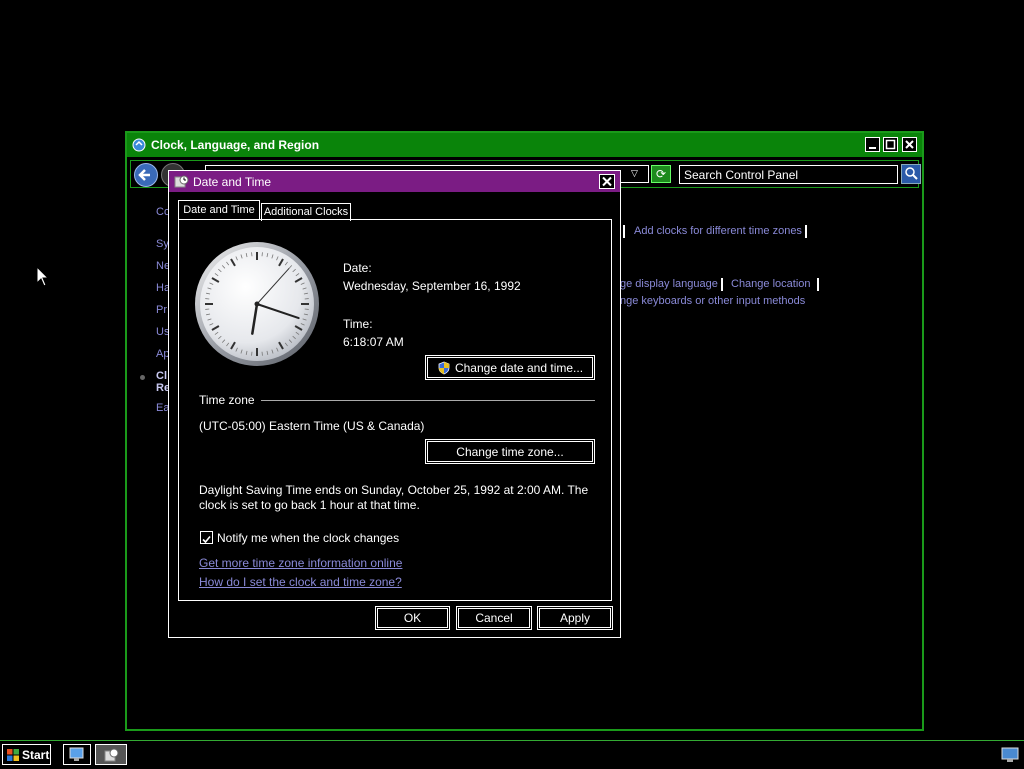 Image resolution: width=1024 pixels, height=769 pixels. I want to click on maximize-button, so click(890, 144).